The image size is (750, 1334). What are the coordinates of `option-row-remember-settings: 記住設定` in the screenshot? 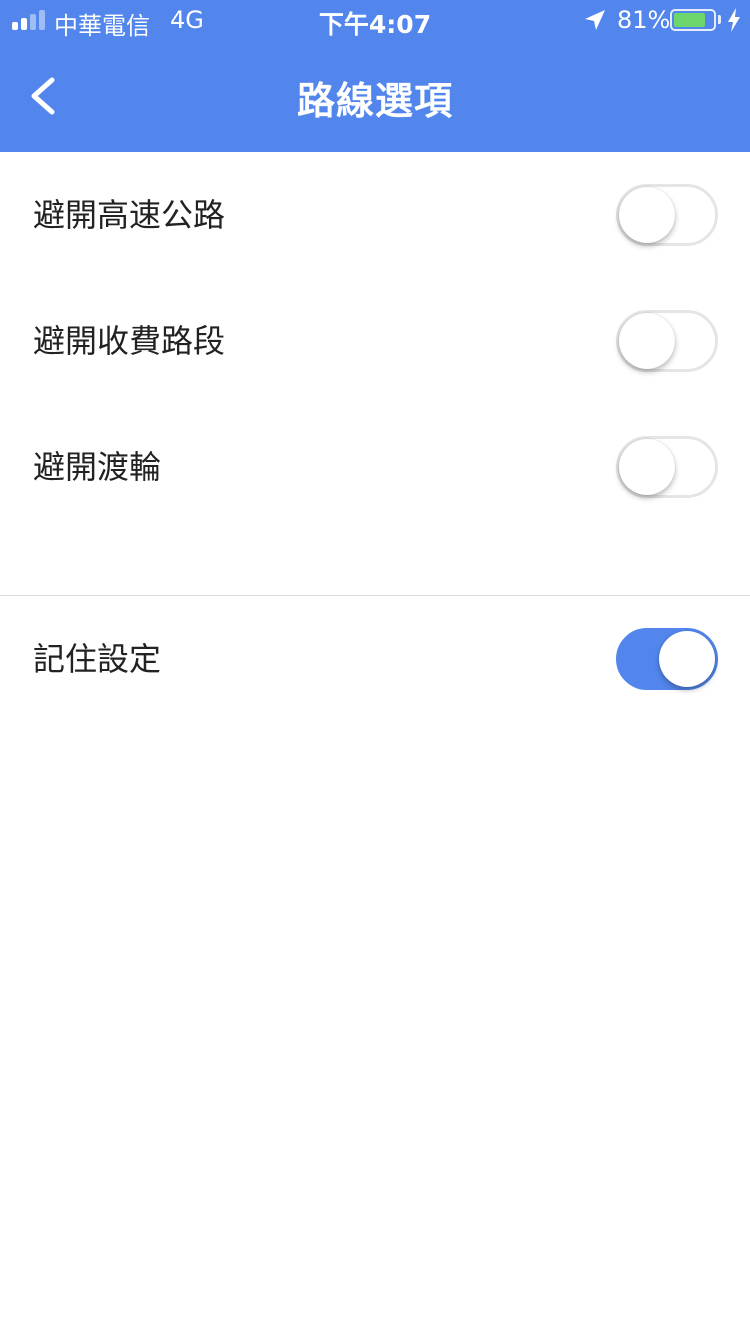 It's located at (375, 659).